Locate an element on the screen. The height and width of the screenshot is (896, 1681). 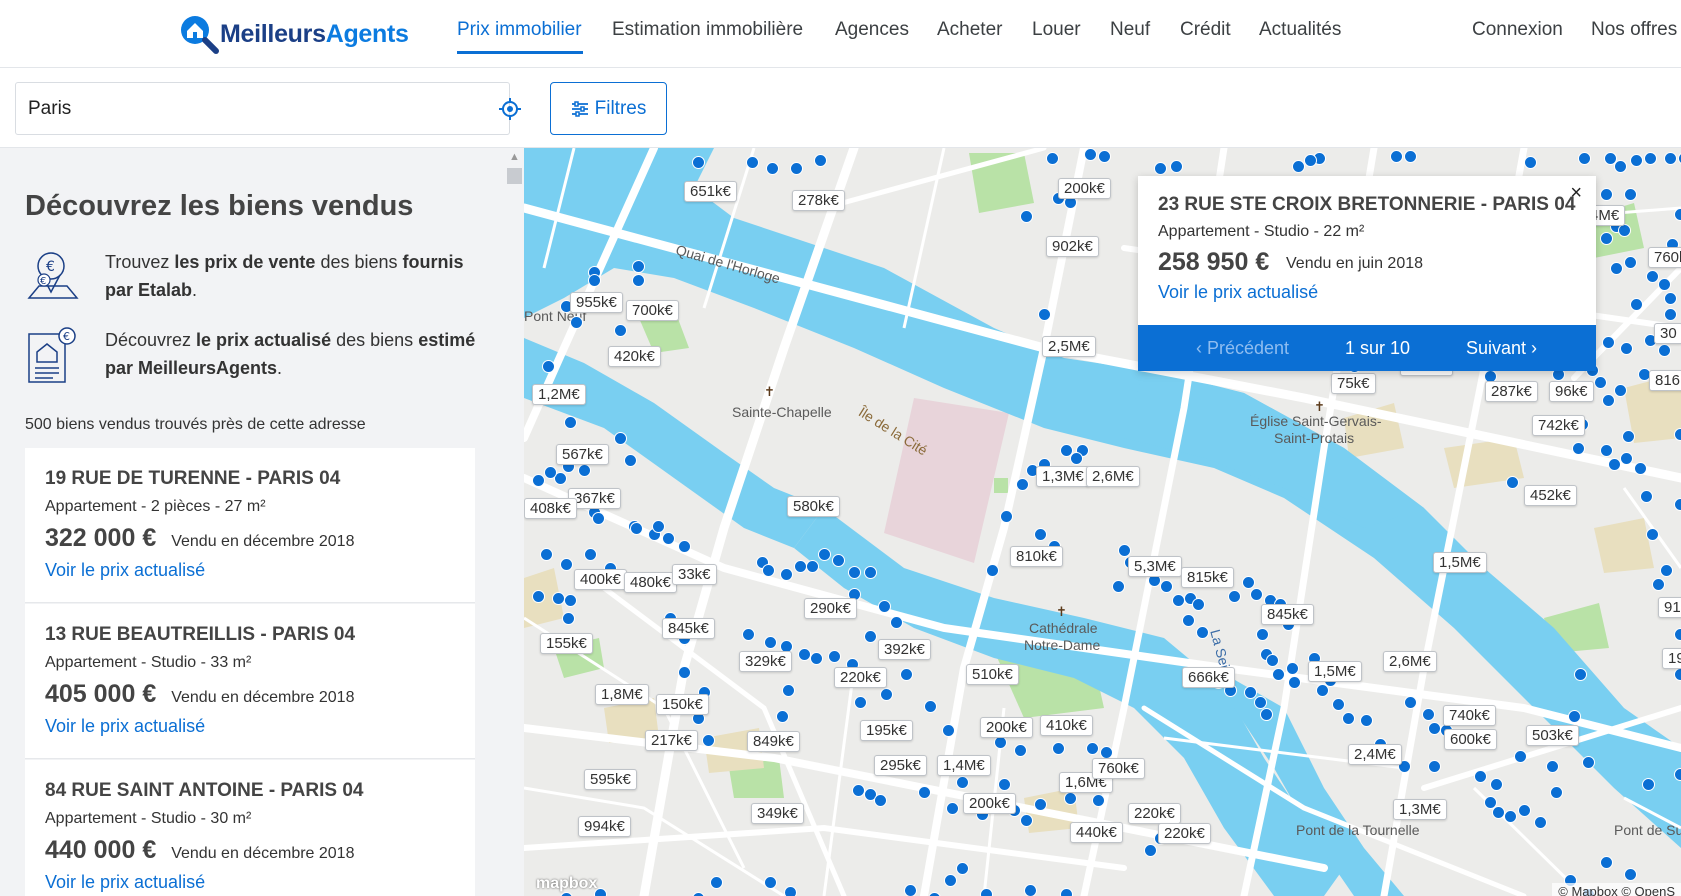
price-tag: 480k€ is located at coordinates (650, 582).